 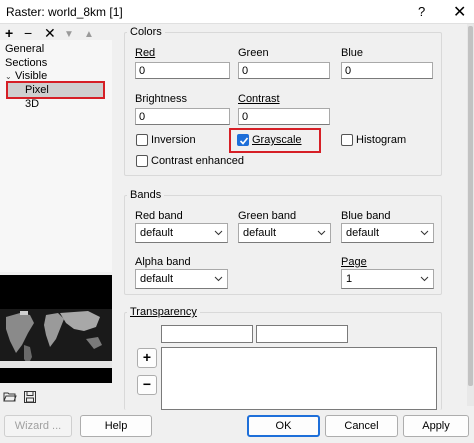 I want to click on add-icon: +, so click(x=9, y=33).